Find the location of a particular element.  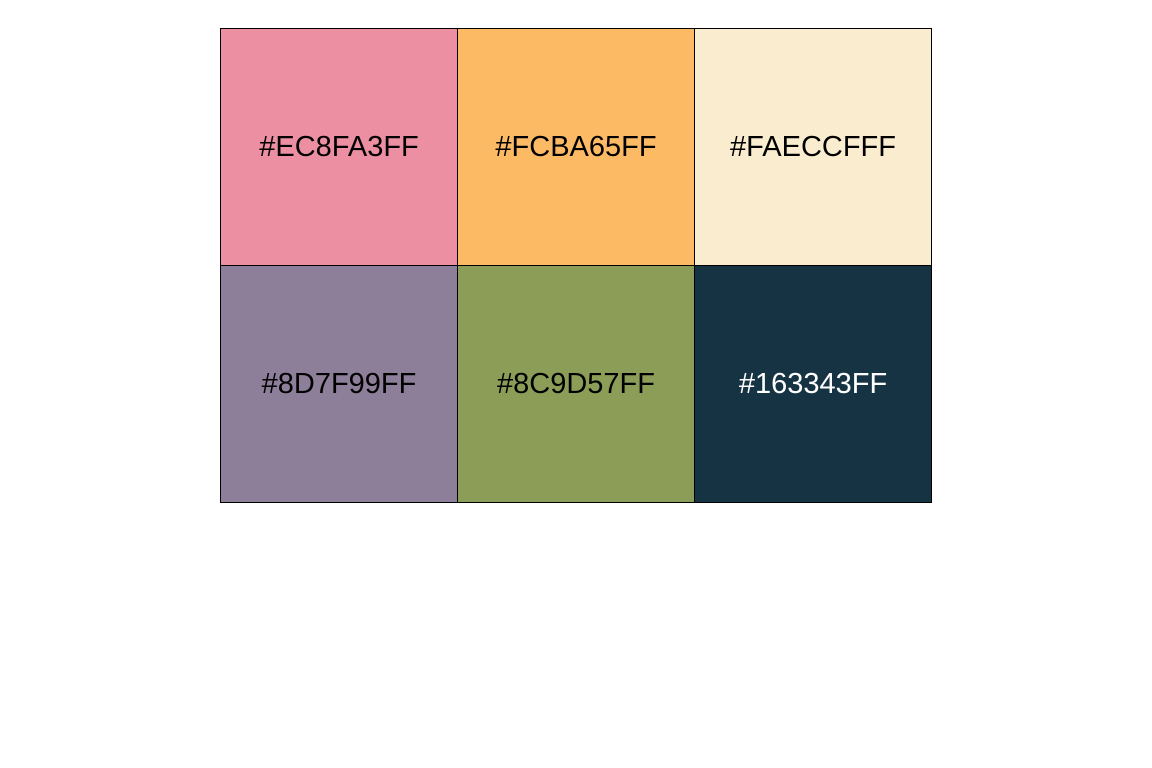

swatch-hex-label: #FCBA65FF is located at coordinates (576, 146).